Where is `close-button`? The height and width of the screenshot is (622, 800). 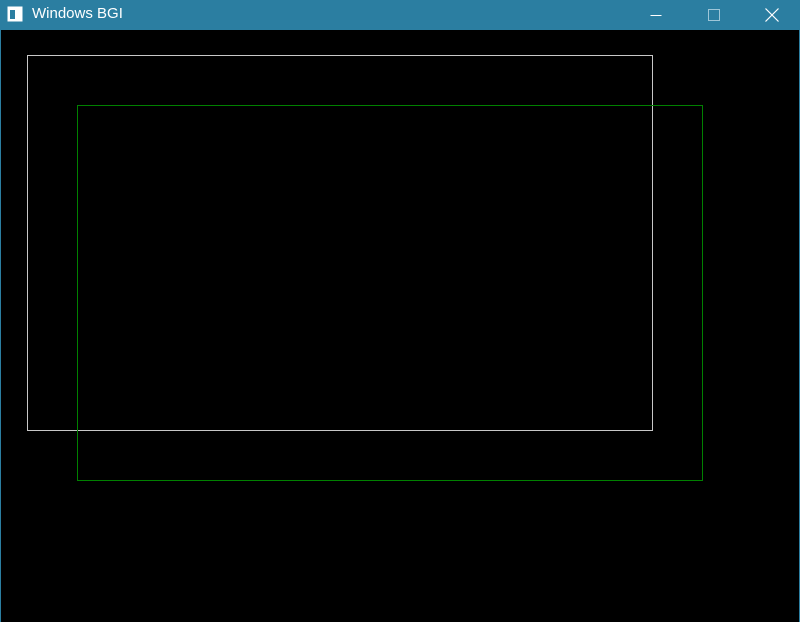
close-button is located at coordinates (771, 15).